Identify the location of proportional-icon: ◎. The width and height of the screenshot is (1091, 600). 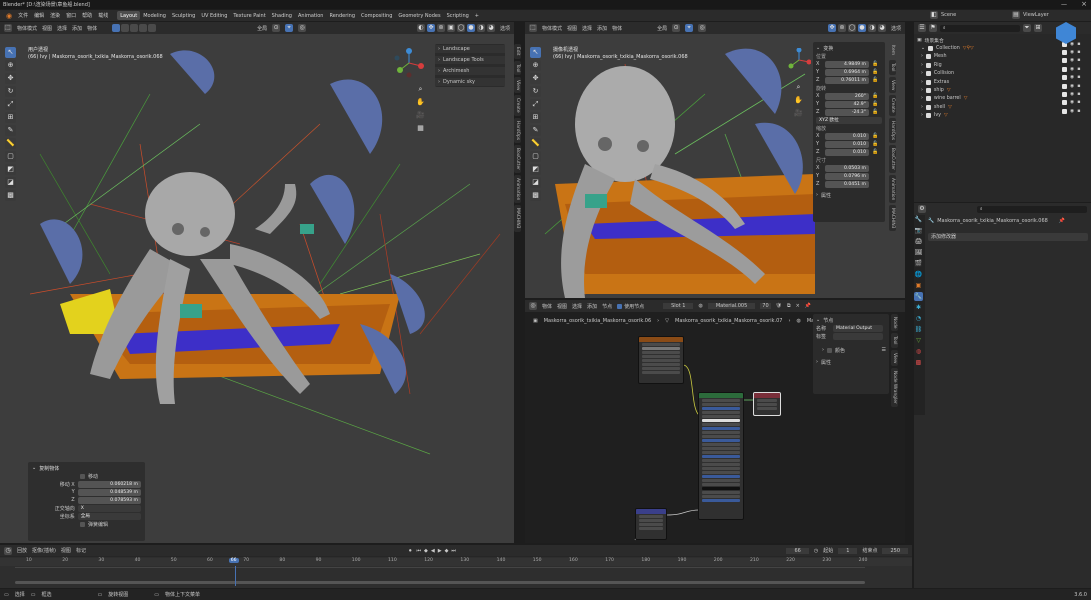
(702, 28).